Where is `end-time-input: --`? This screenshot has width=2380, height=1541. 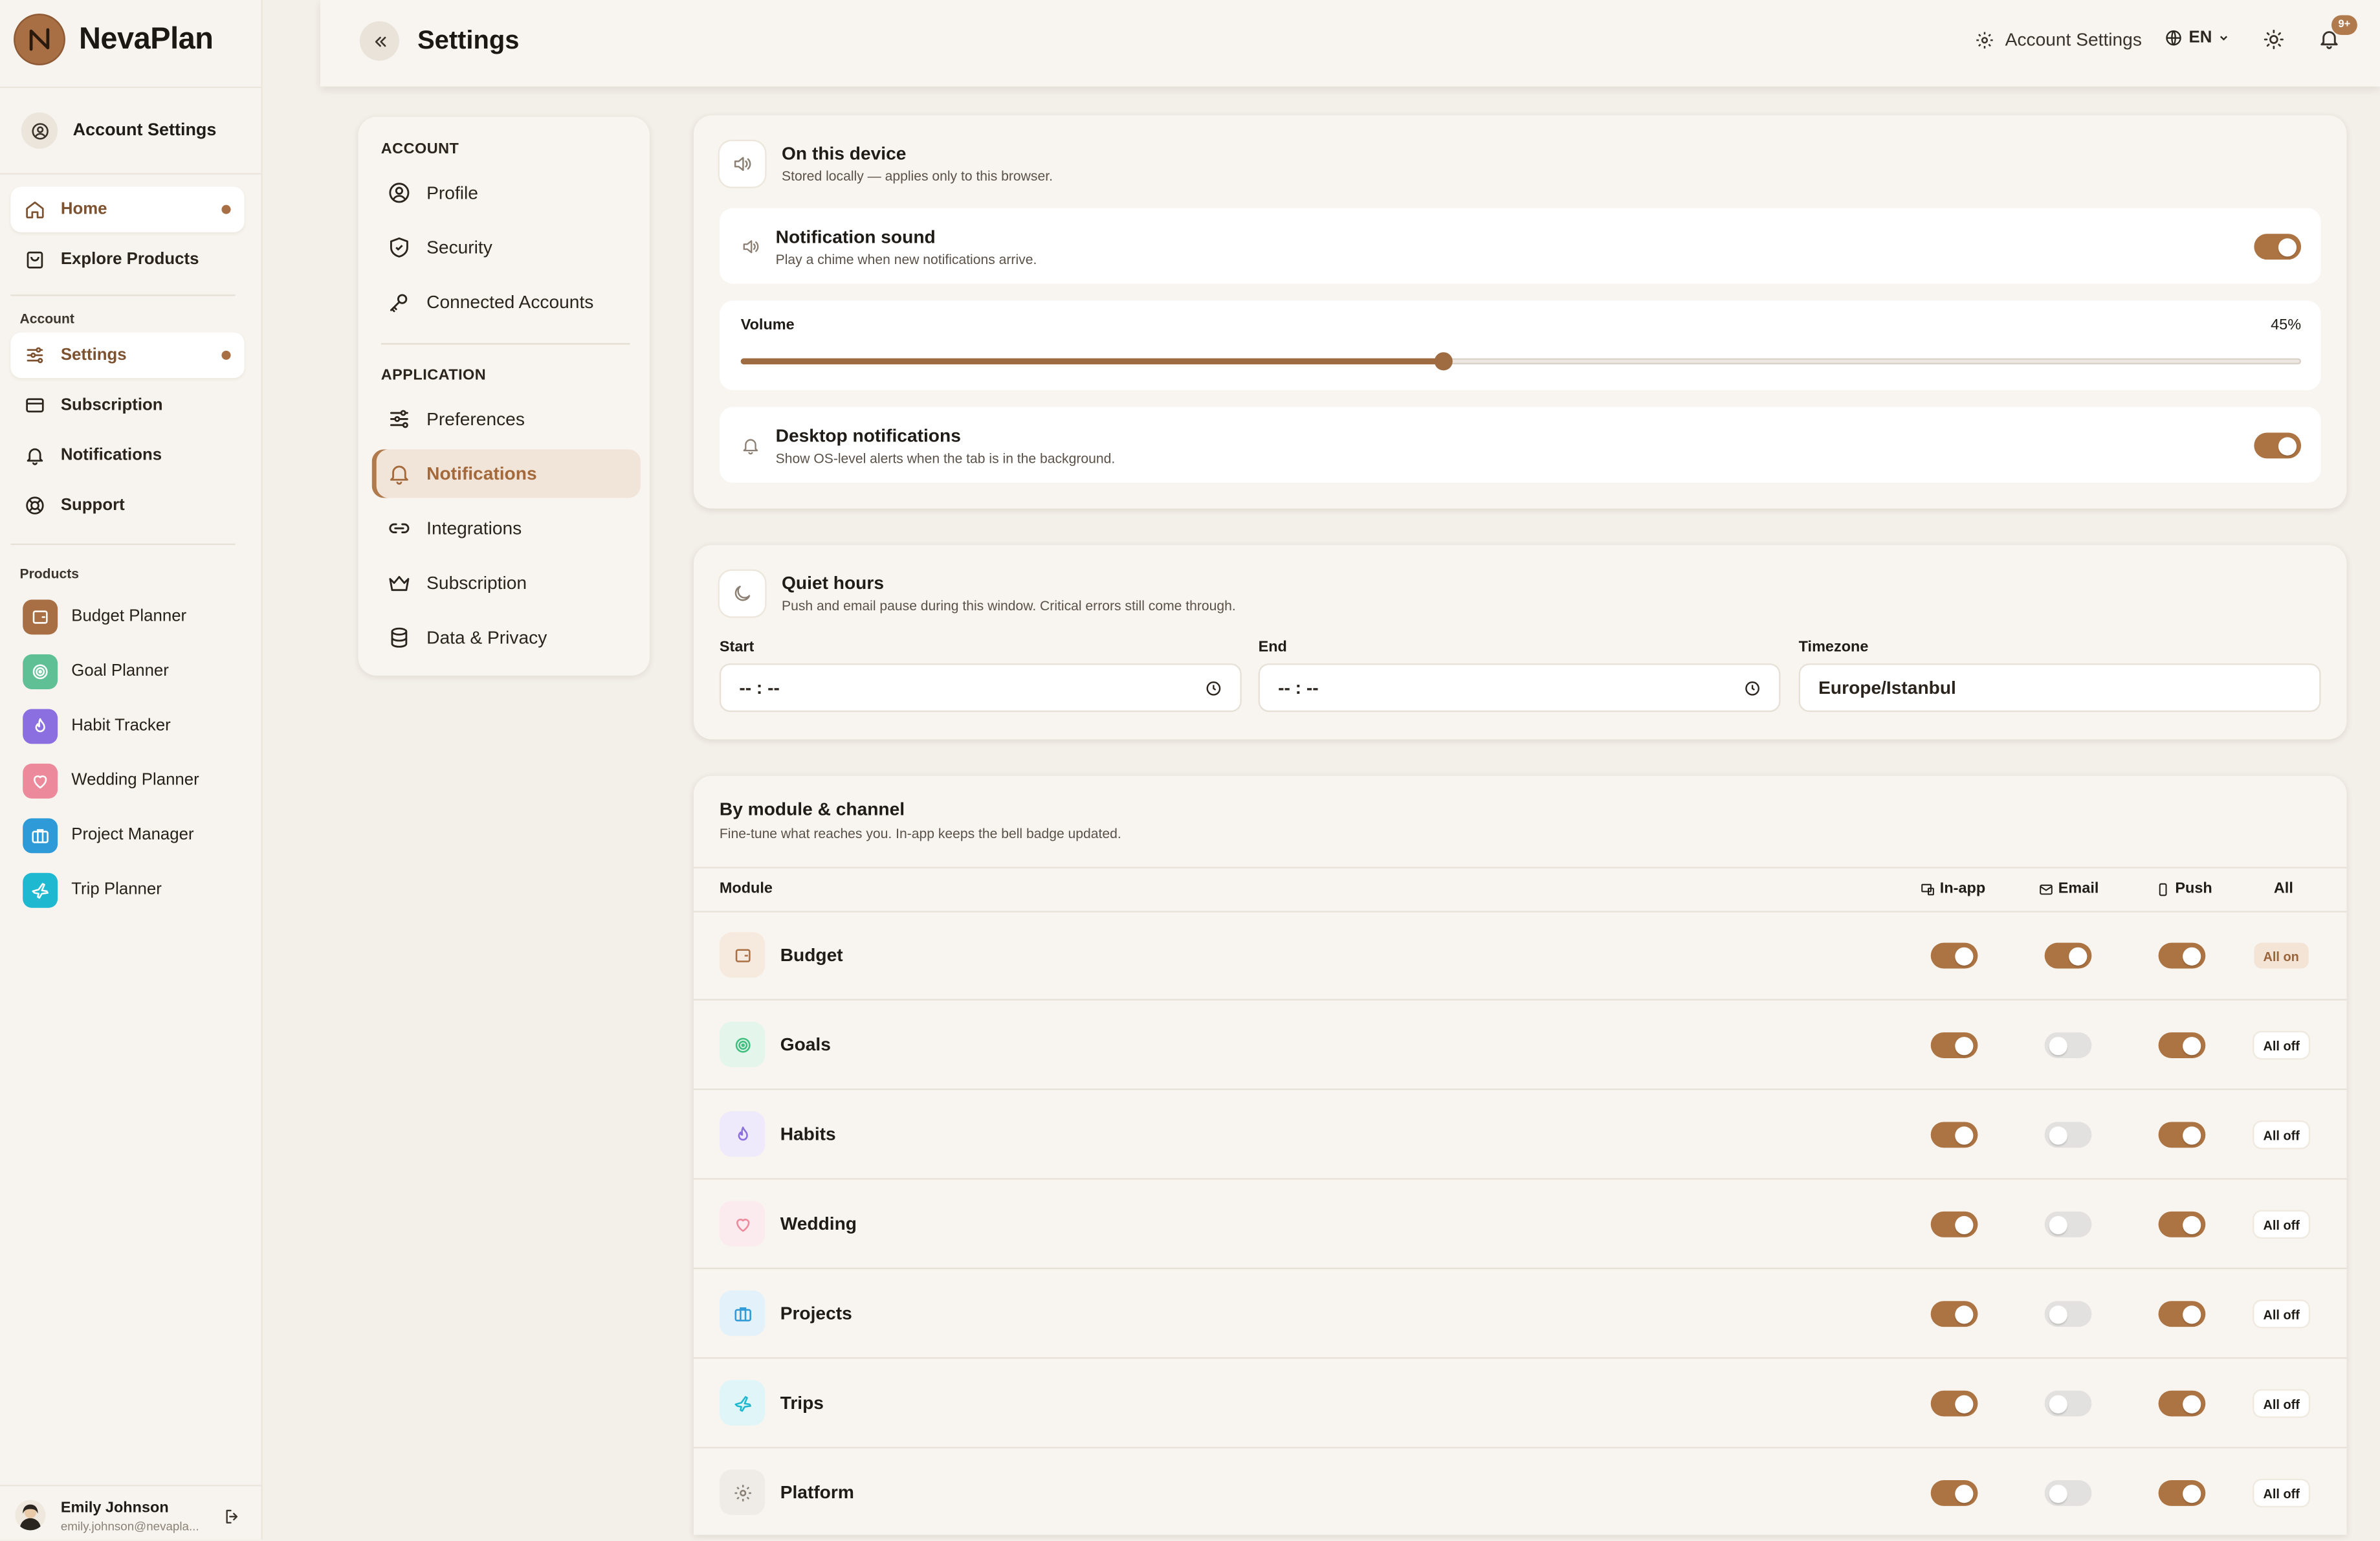 end-time-input: -- is located at coordinates (1519, 688).